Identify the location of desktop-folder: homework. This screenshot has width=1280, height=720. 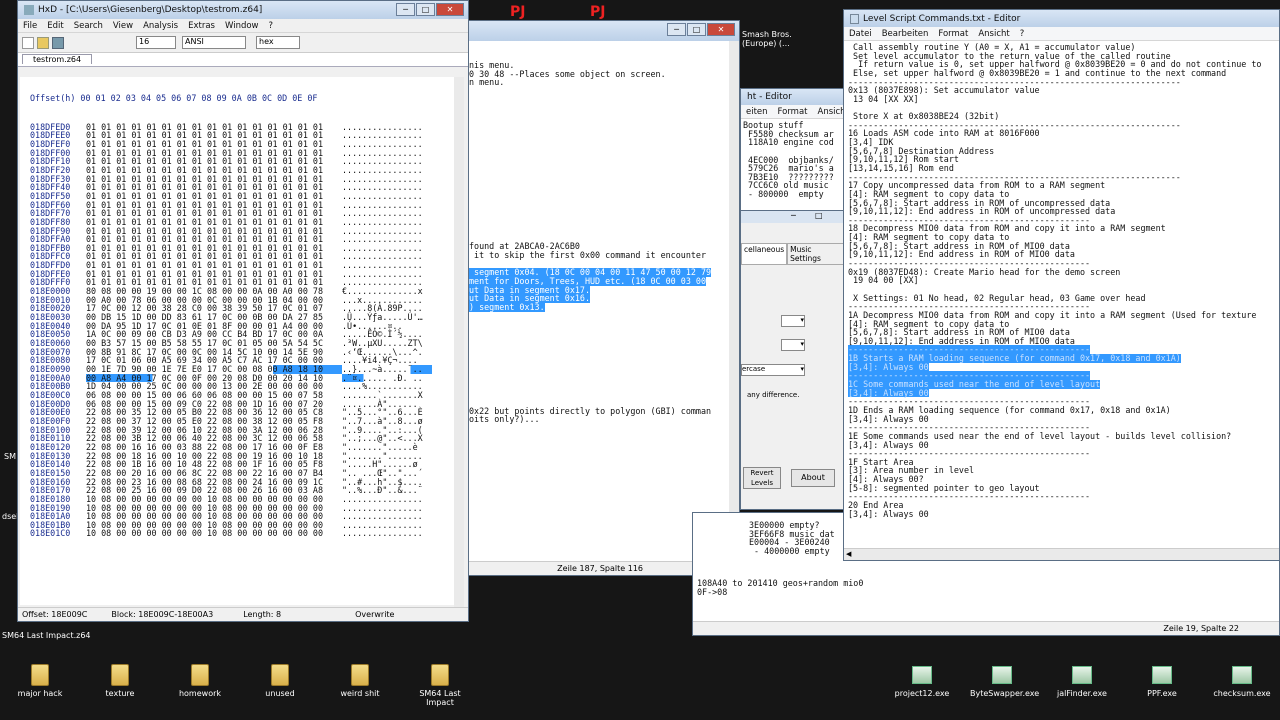
(200, 681).